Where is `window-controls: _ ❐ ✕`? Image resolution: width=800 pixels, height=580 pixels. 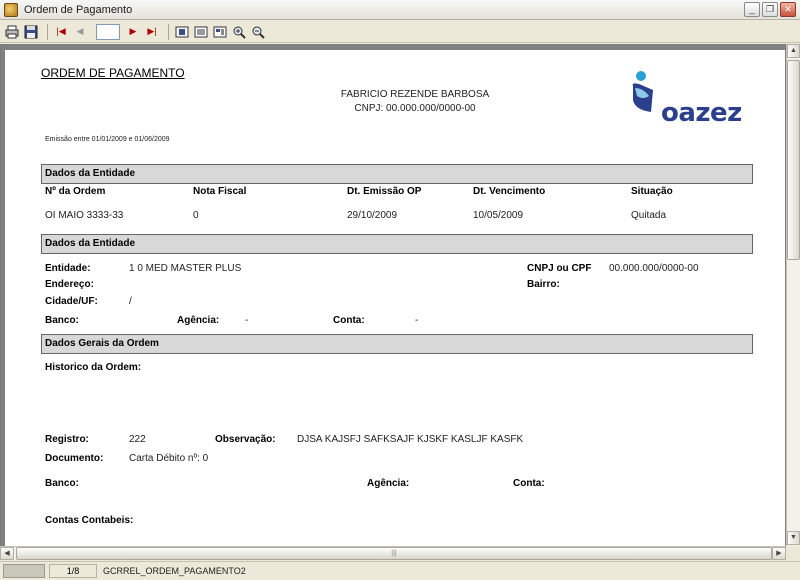
window-controls: _ ❐ ✕ is located at coordinates (770, 9).